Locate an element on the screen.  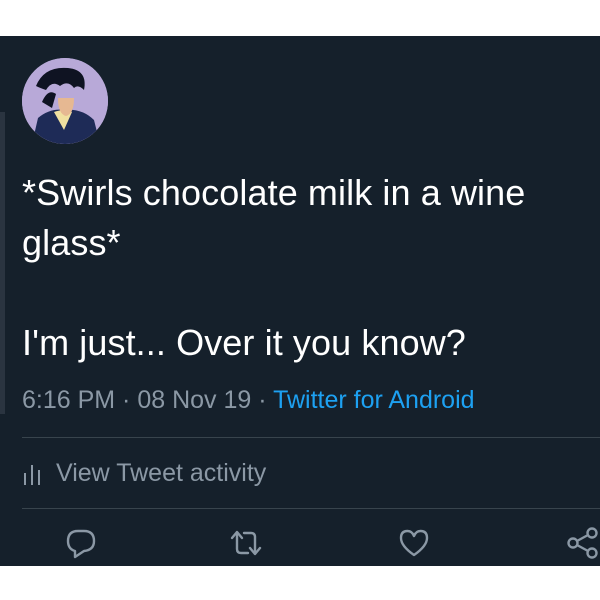
view-activity-label: View Tweet activity is located at coordinates (161, 473).